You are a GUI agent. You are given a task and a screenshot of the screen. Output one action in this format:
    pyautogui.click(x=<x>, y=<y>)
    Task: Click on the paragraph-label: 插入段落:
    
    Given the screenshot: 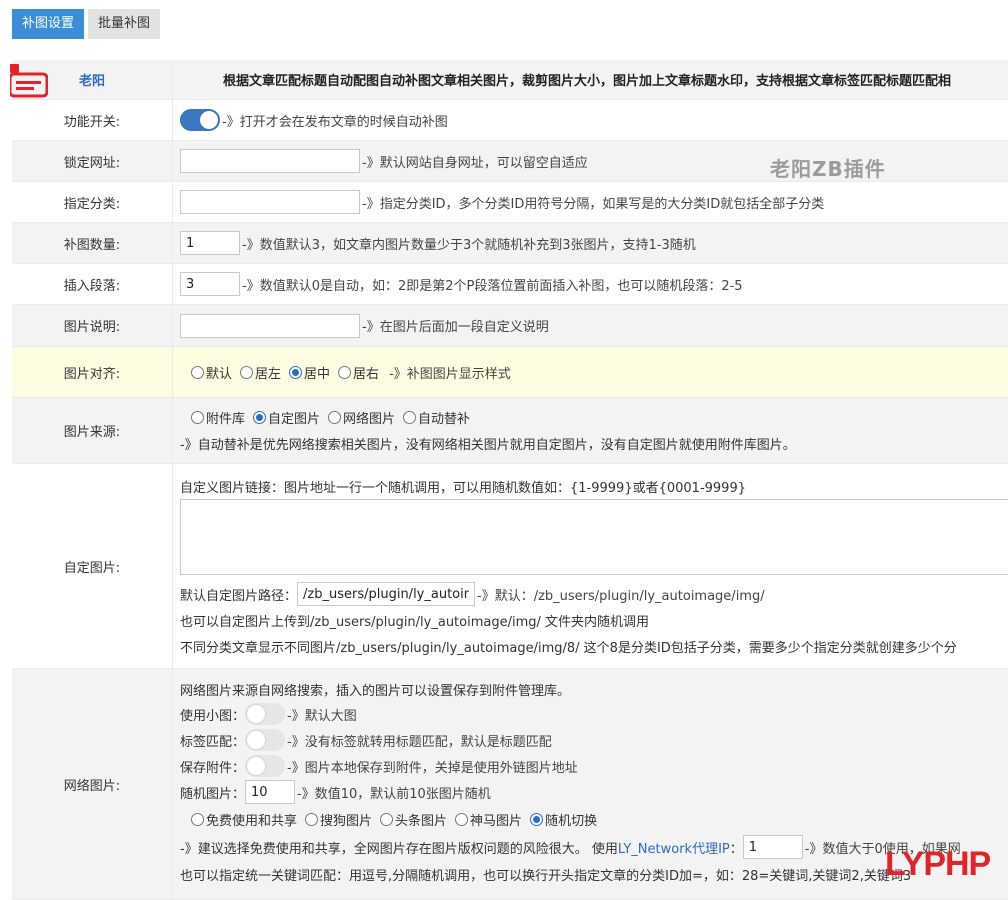 What is the action you would take?
    pyautogui.click(x=92, y=286)
    